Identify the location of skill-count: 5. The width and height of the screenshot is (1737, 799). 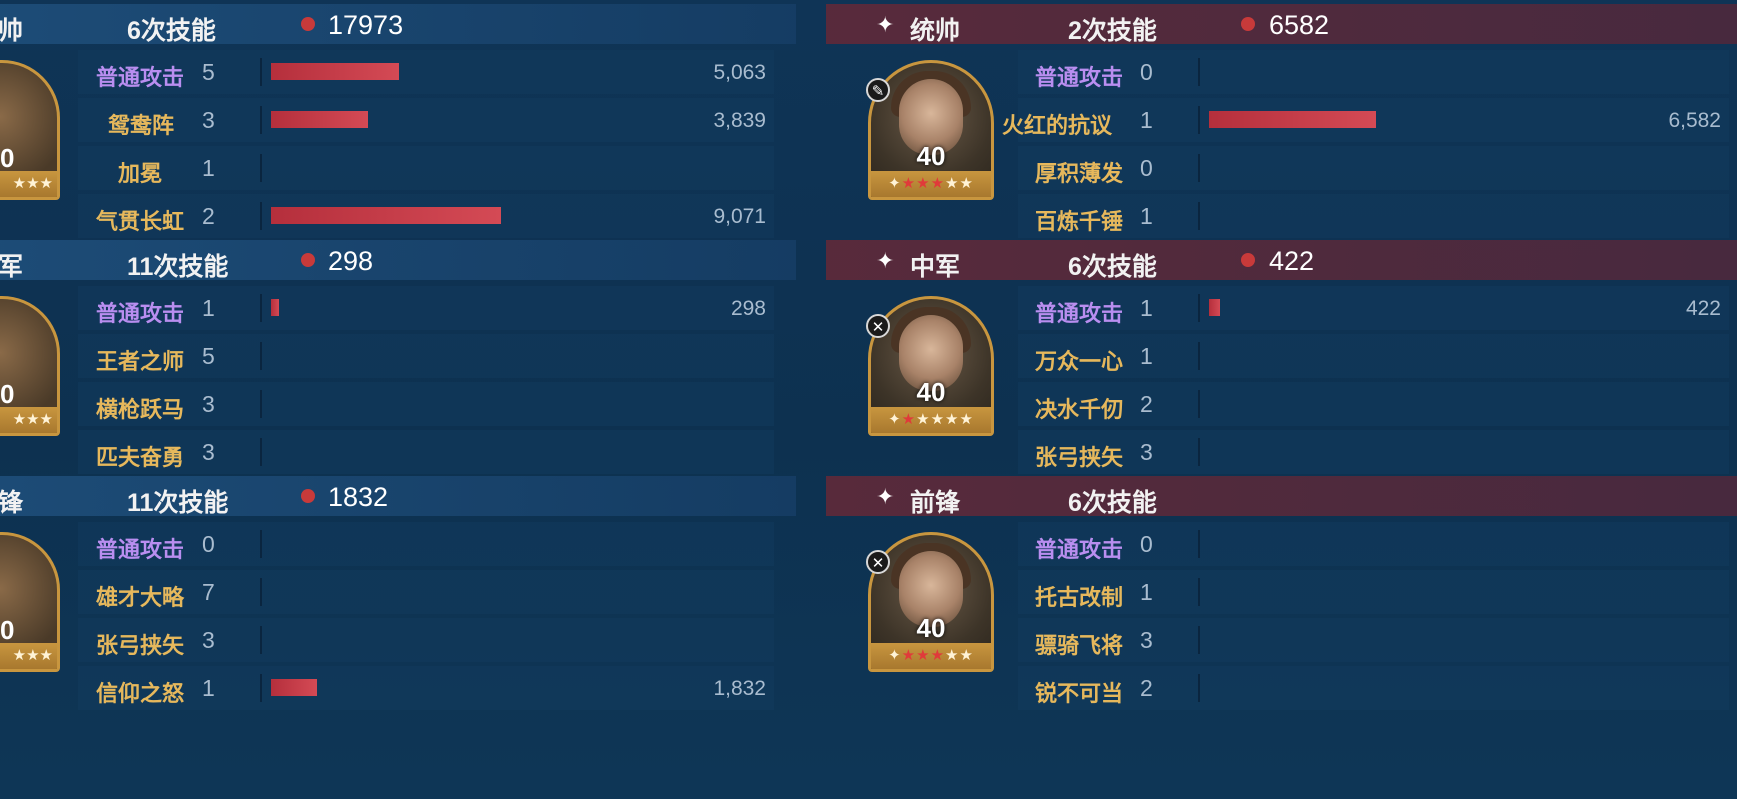
(208, 356).